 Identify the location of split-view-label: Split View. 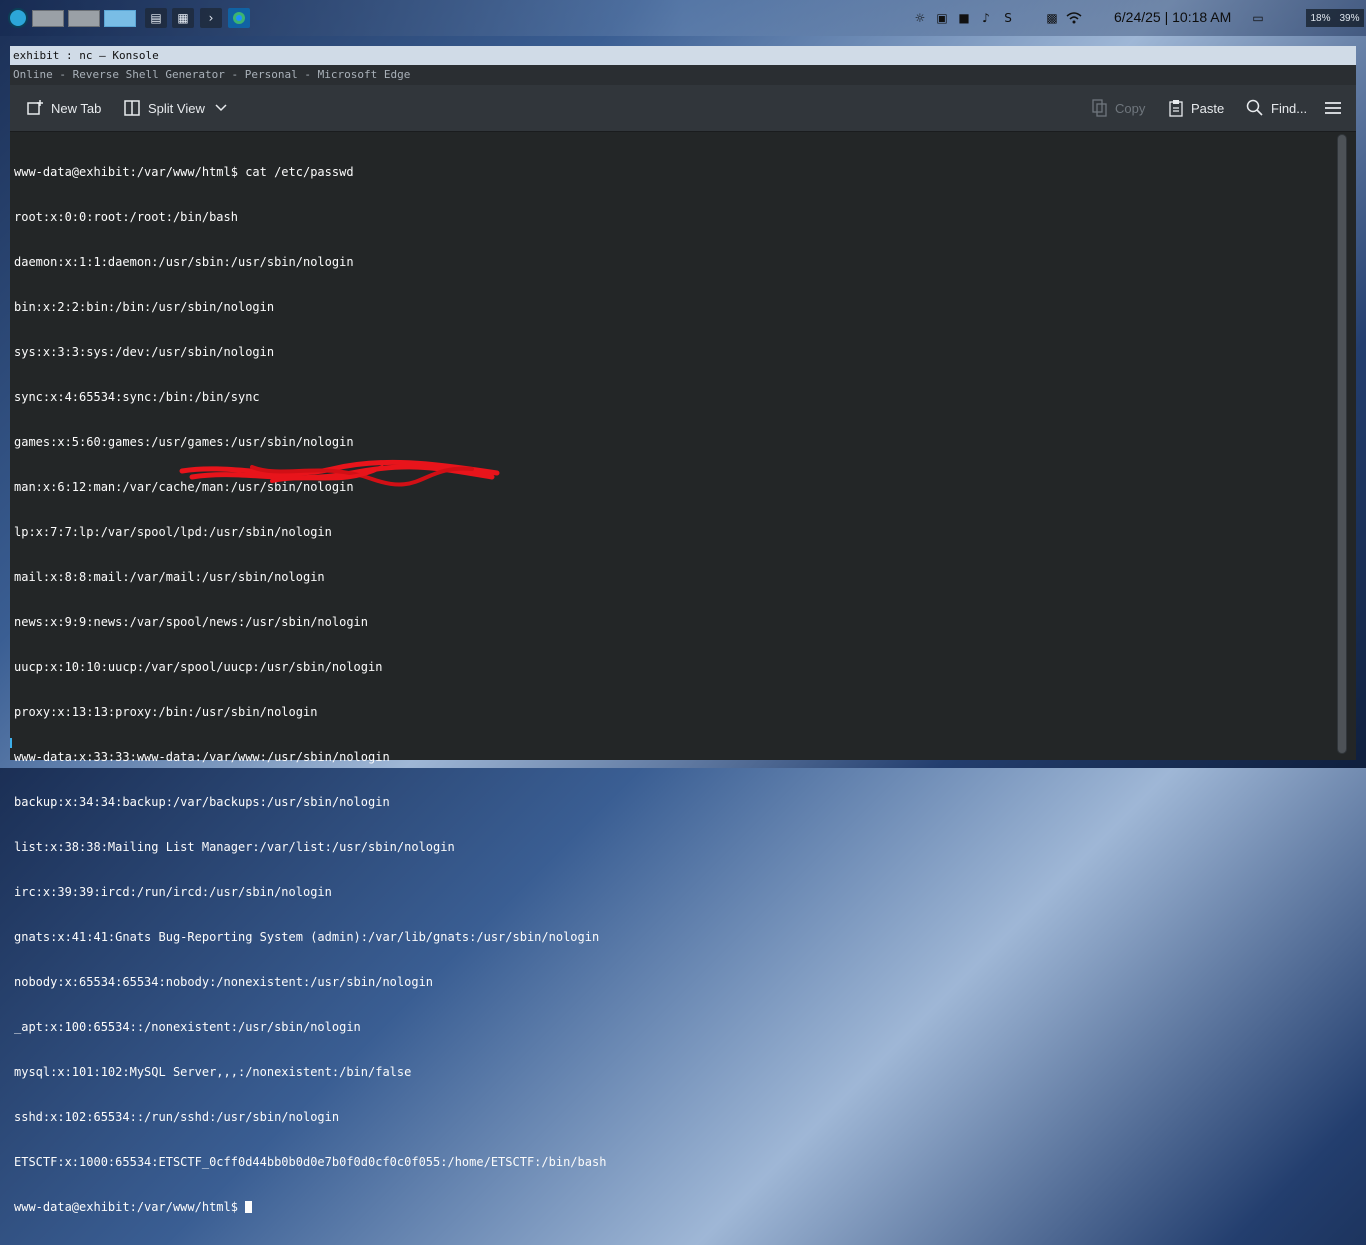
(176, 108).